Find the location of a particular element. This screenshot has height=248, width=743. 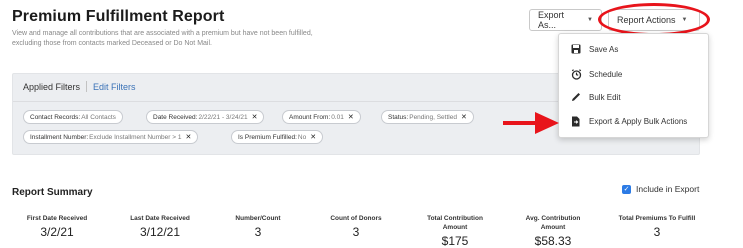

menu-item-bulk-edit: Bulk Edit is located at coordinates (633, 97).